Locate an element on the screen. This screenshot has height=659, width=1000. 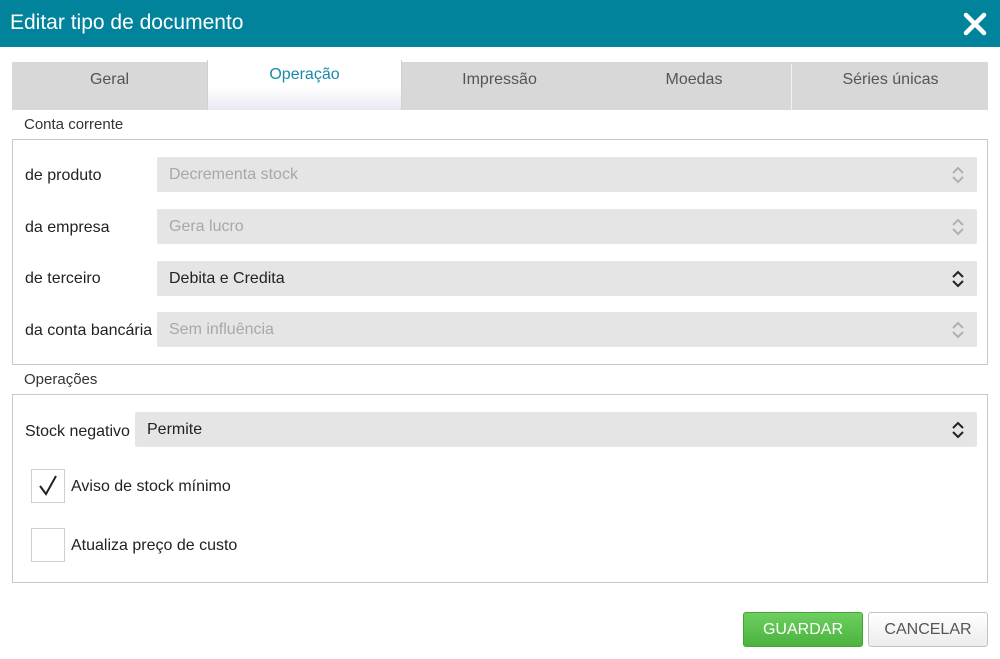
checkbox-label-atualiza-preco-custo: Atualiza preço de custo is located at coordinates (154, 545).